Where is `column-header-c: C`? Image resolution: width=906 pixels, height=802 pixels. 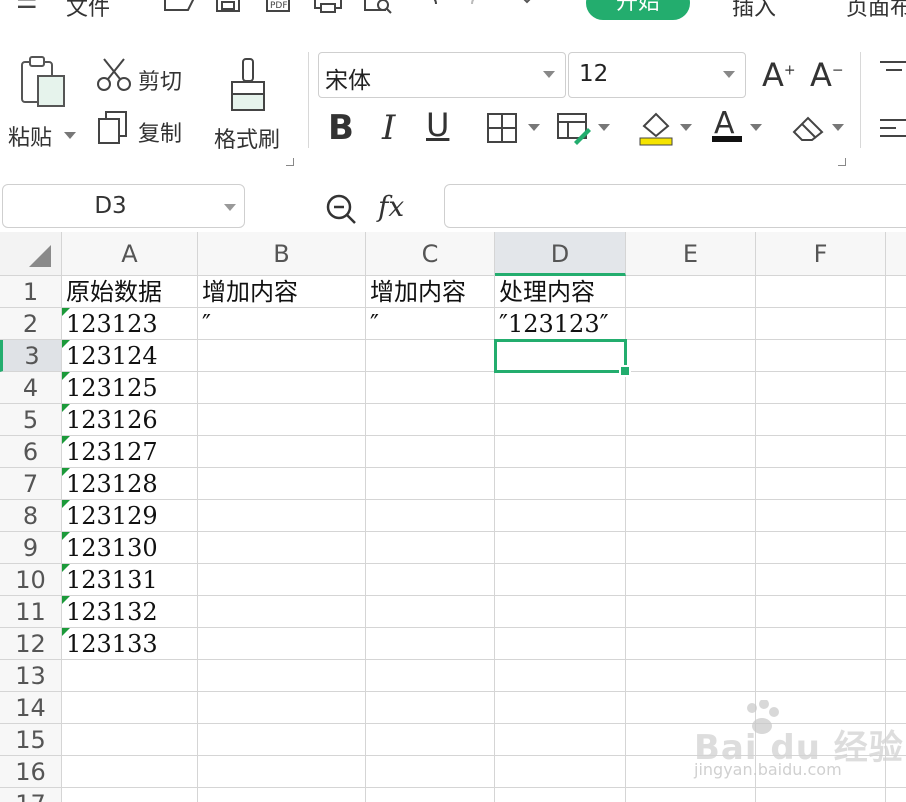 column-header-c: C is located at coordinates (430, 254).